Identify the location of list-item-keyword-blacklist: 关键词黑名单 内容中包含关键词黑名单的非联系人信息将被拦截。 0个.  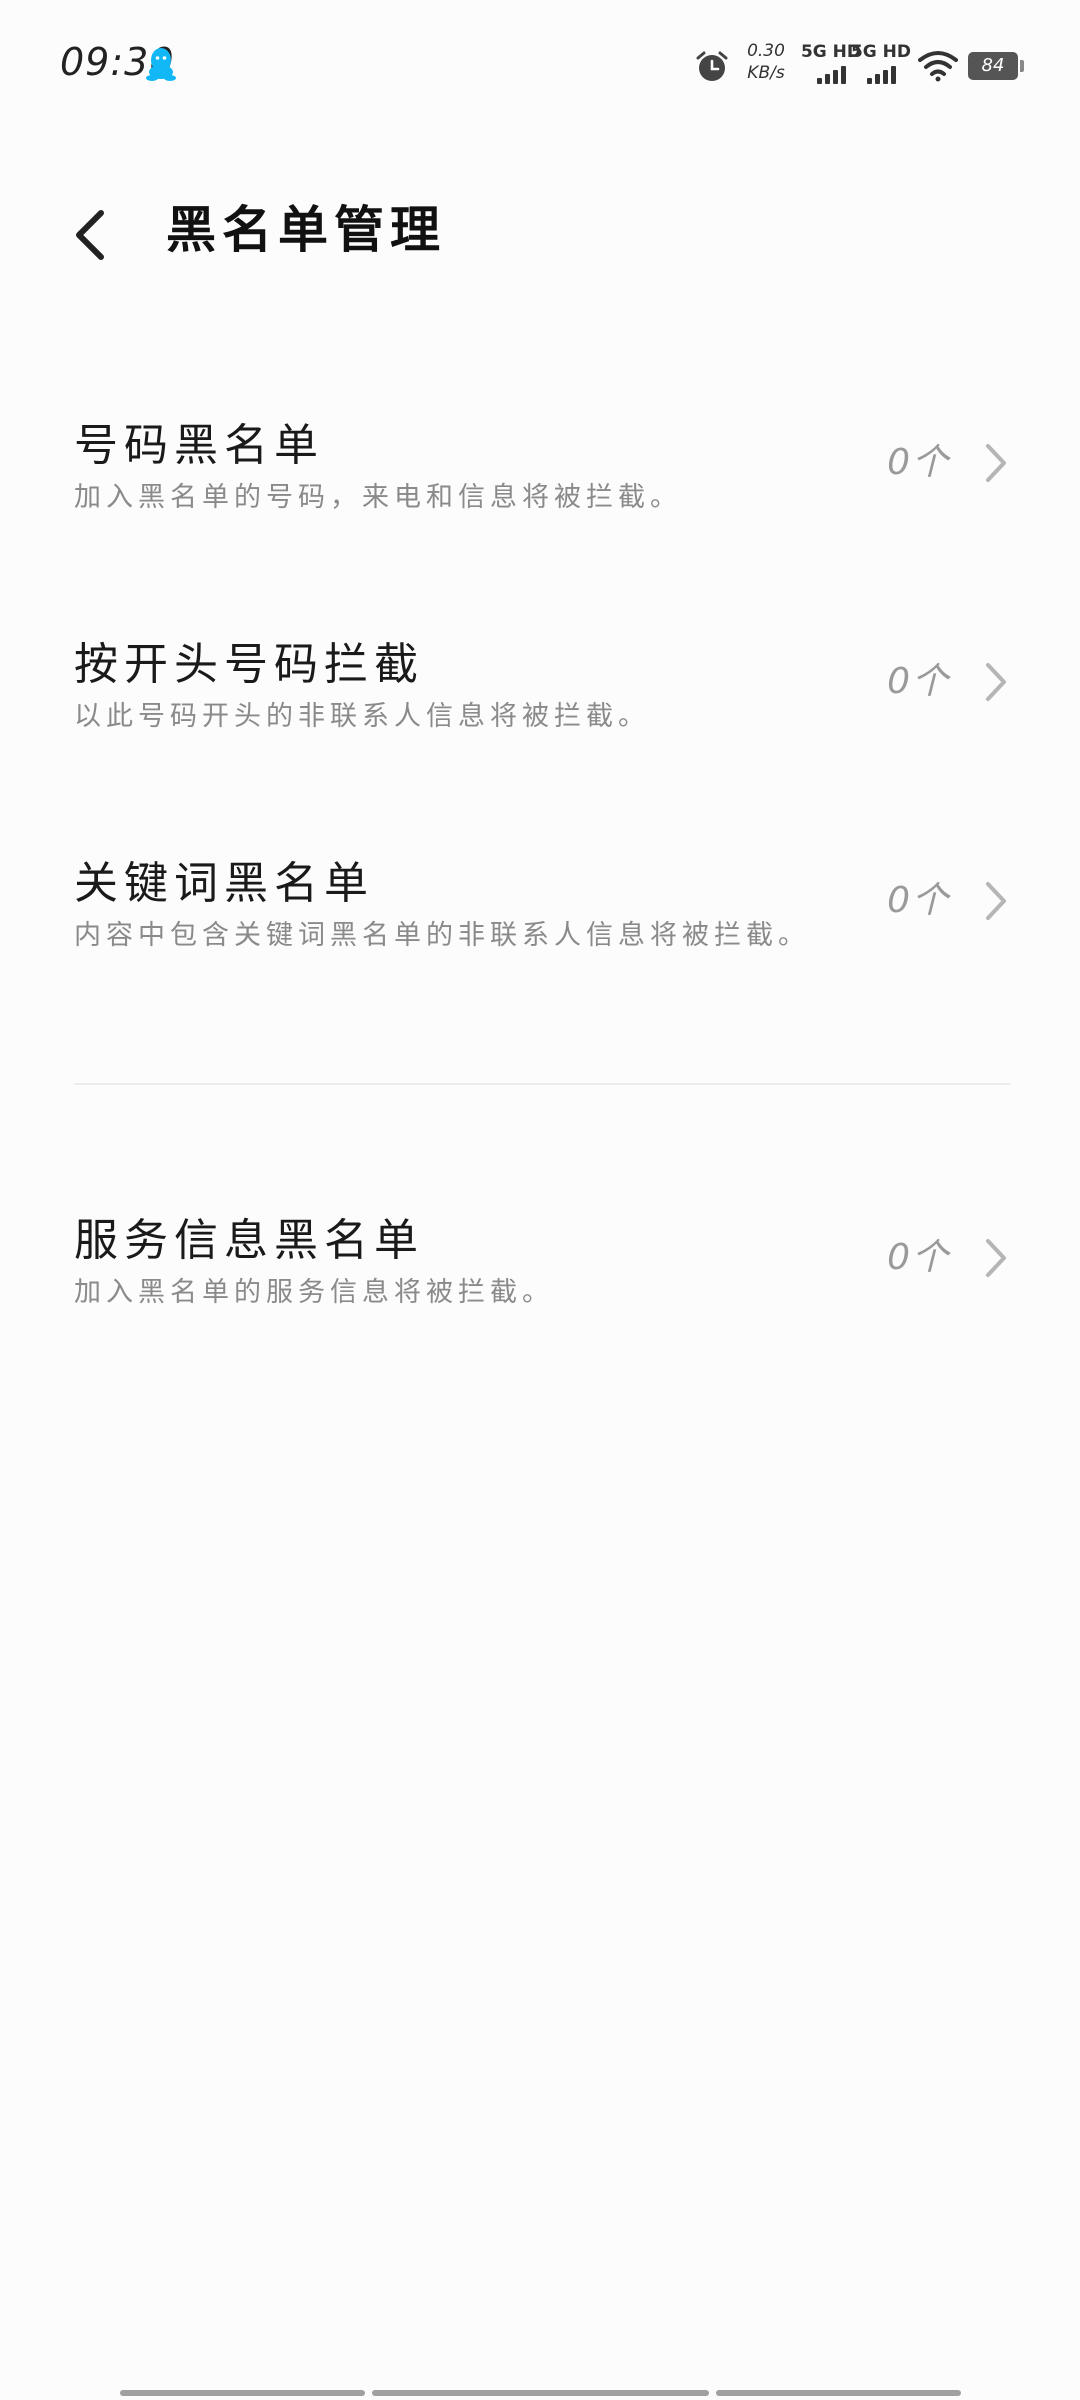
(540, 931).